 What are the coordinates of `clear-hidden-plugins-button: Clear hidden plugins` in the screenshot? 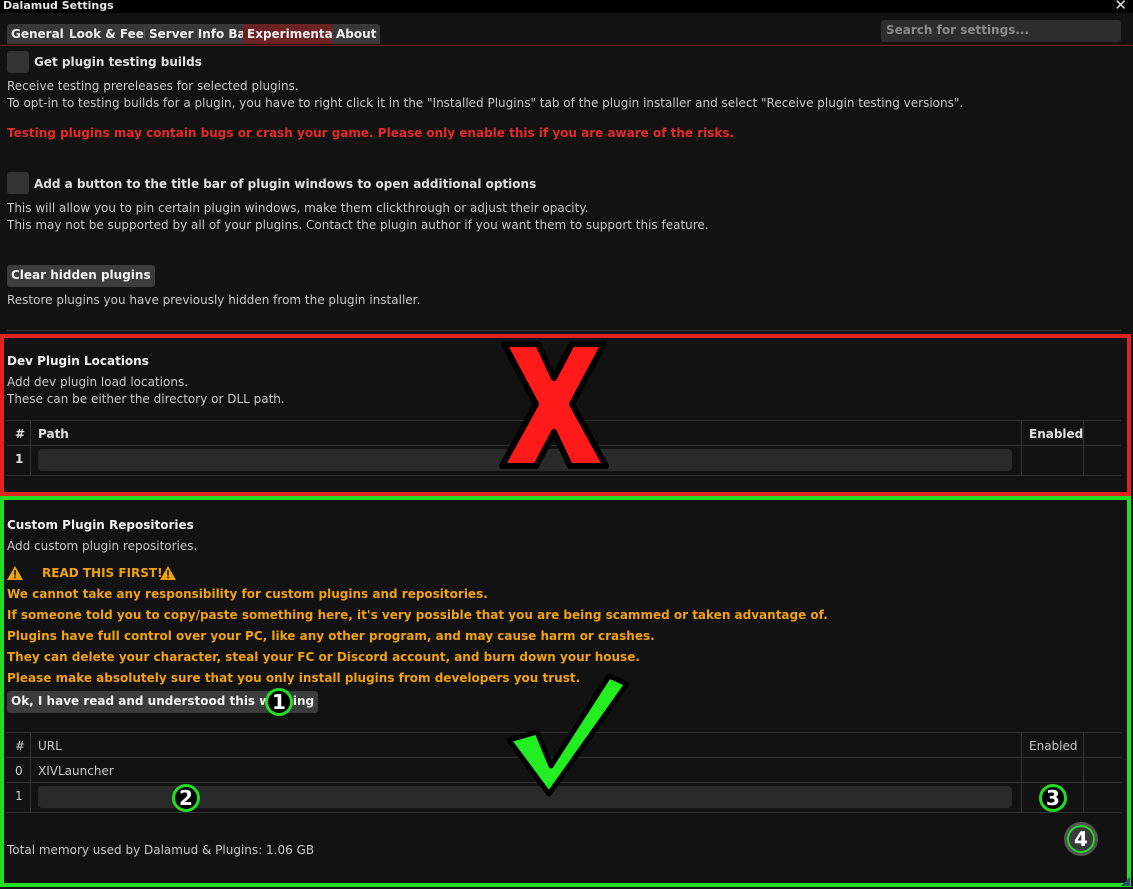 It's located at (81, 276).